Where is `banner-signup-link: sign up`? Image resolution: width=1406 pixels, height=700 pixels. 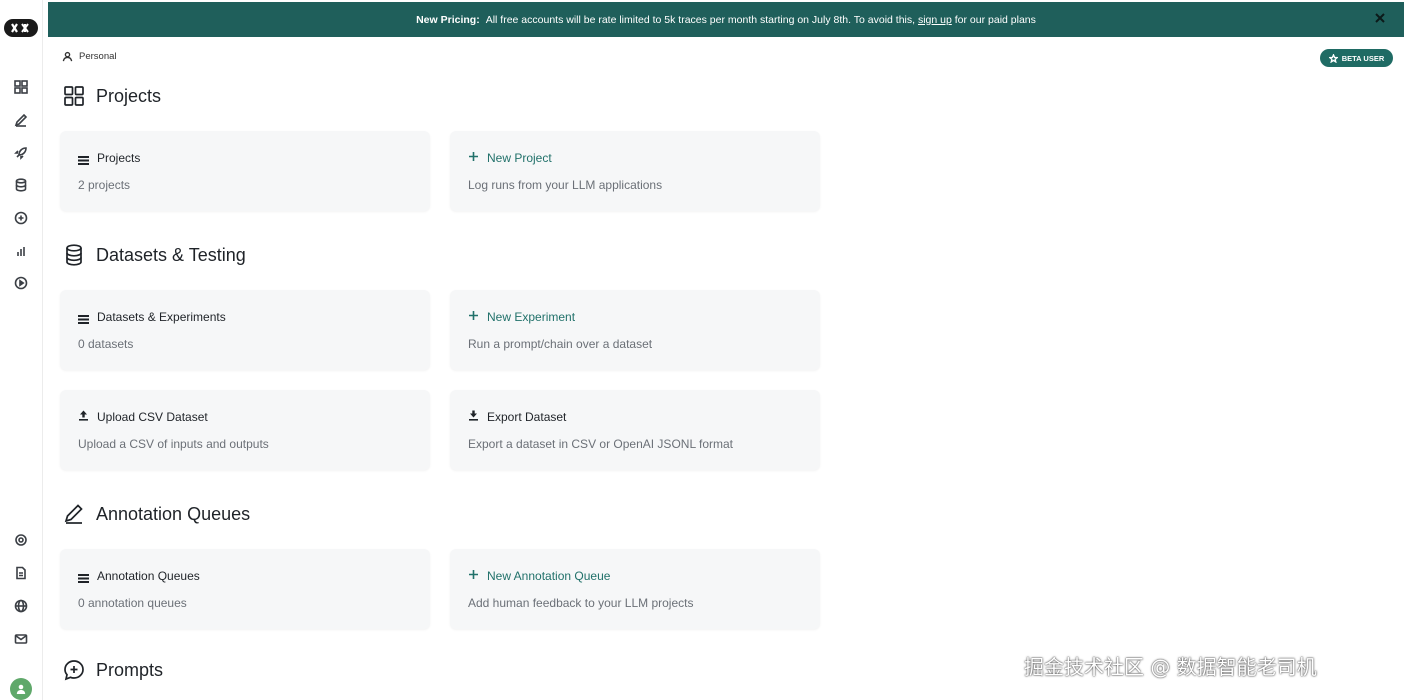
banner-signup-link: sign up is located at coordinates (935, 20).